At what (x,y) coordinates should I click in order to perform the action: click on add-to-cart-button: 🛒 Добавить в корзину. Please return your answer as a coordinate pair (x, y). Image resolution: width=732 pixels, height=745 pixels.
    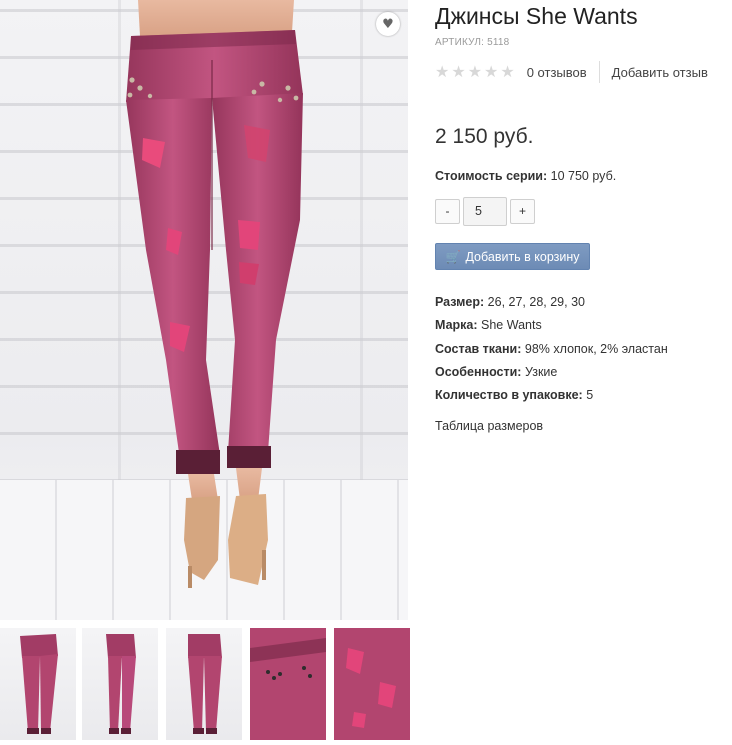
    Looking at the image, I should click on (512, 256).